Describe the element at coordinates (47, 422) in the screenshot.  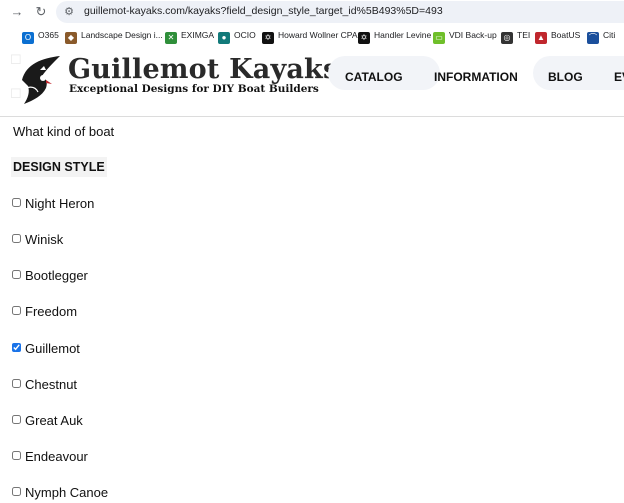
I see `option-great-auk: Great Auk` at that location.